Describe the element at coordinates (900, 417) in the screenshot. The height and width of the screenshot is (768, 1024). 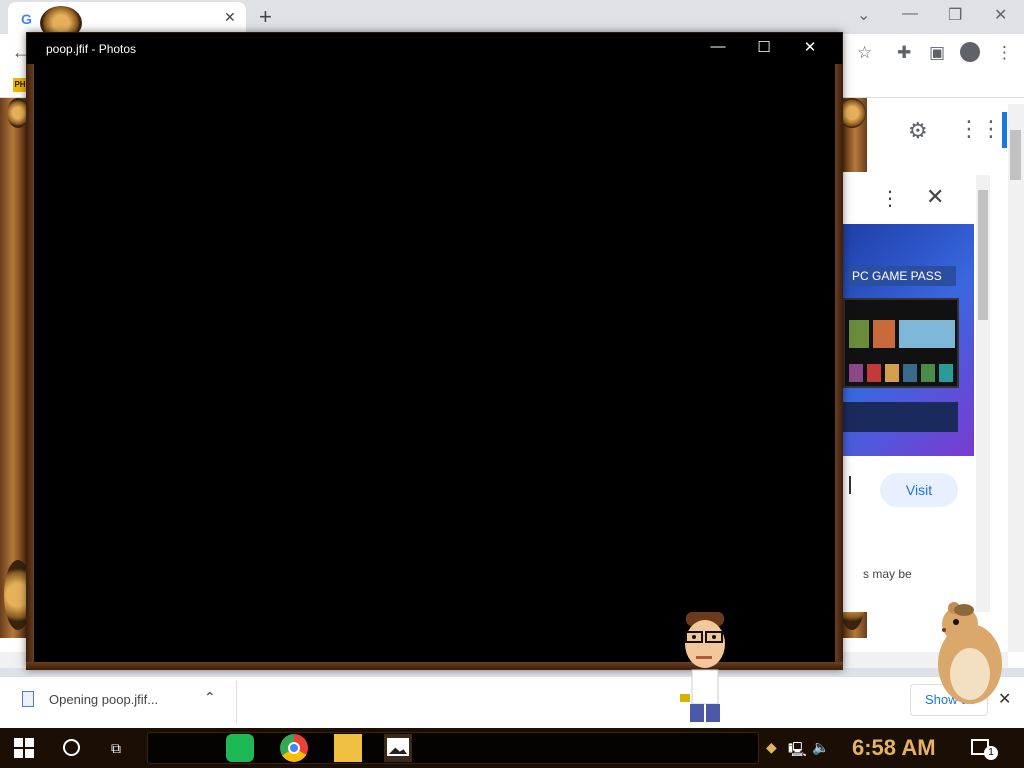
I see `ad-keyboard-graphic` at that location.